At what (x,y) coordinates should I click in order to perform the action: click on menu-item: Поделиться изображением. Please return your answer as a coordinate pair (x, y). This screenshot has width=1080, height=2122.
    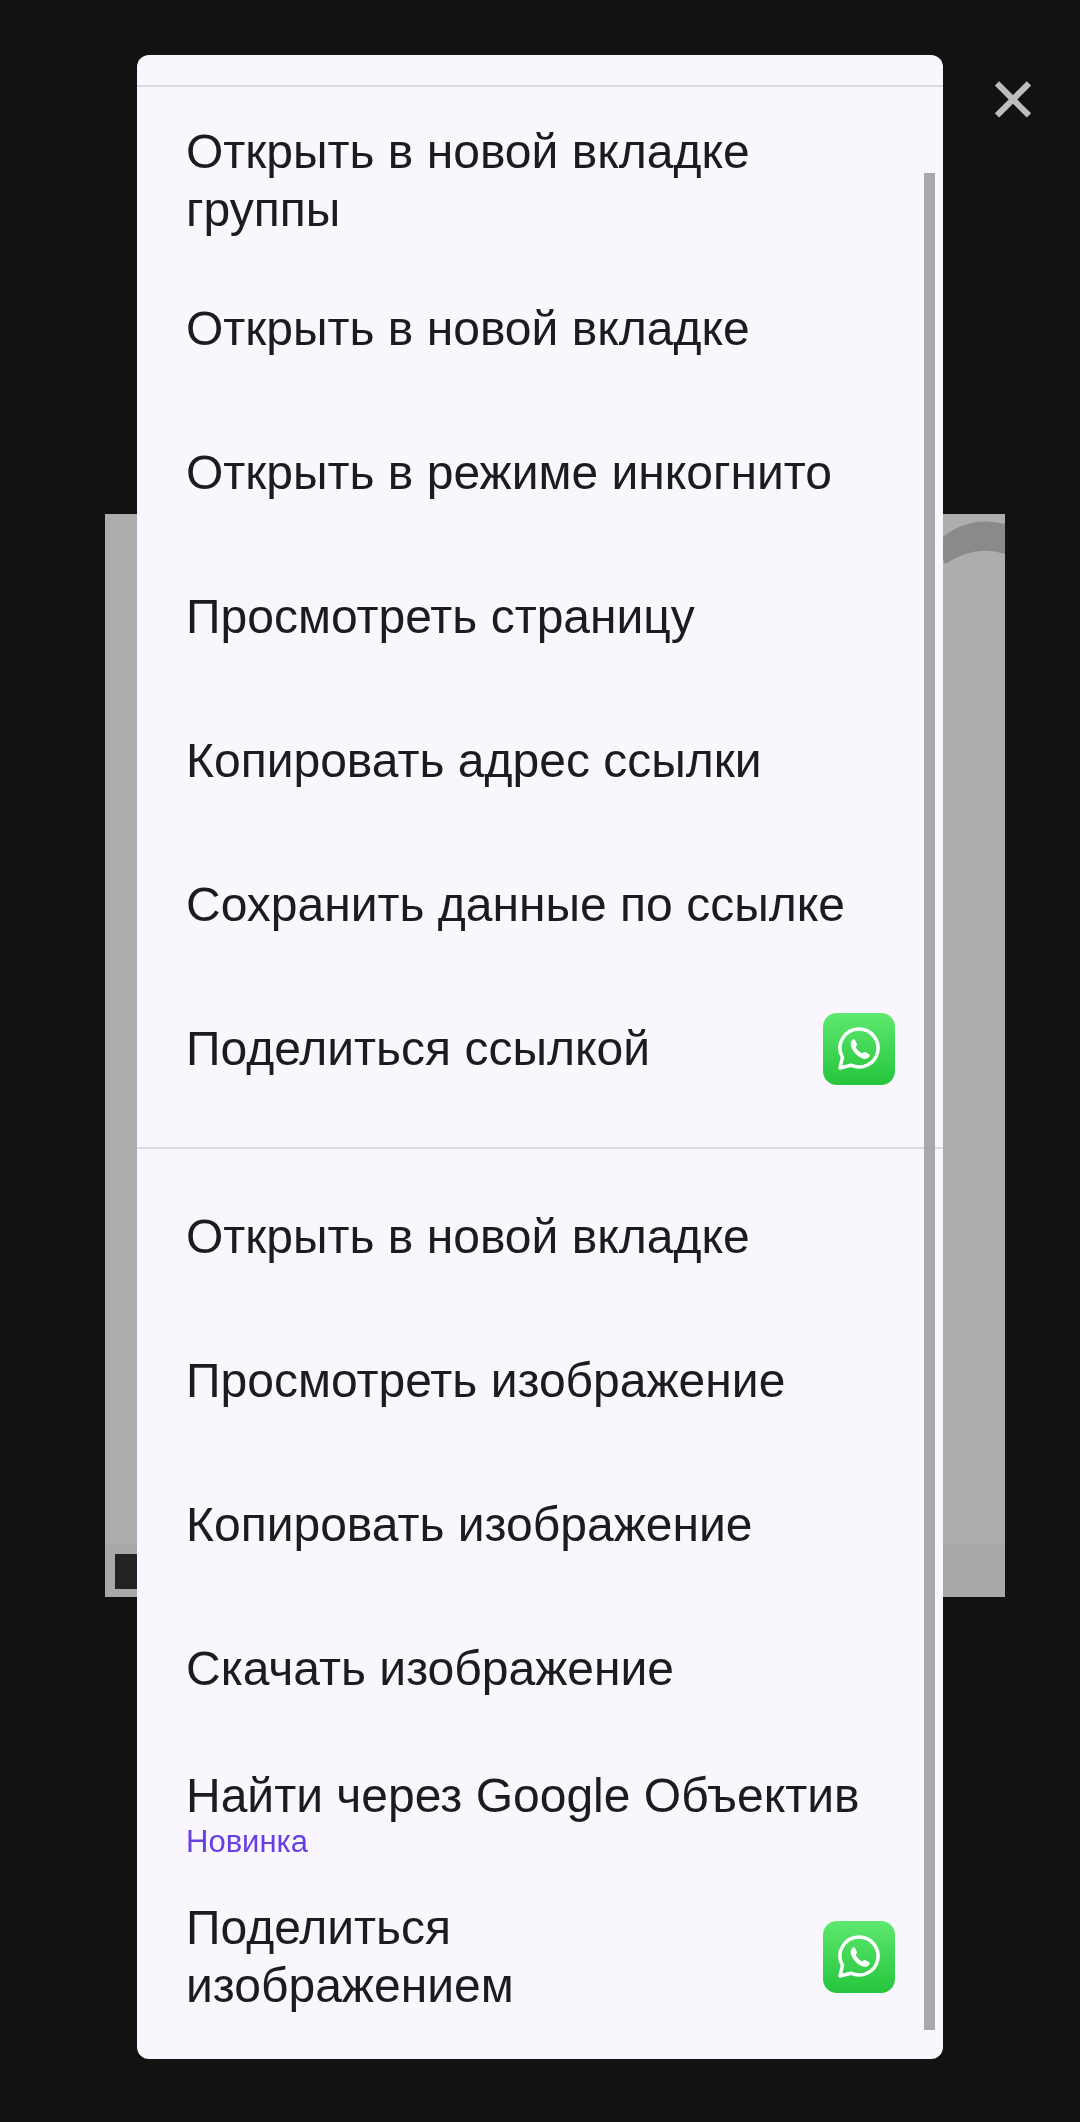
    Looking at the image, I should click on (540, 1957).